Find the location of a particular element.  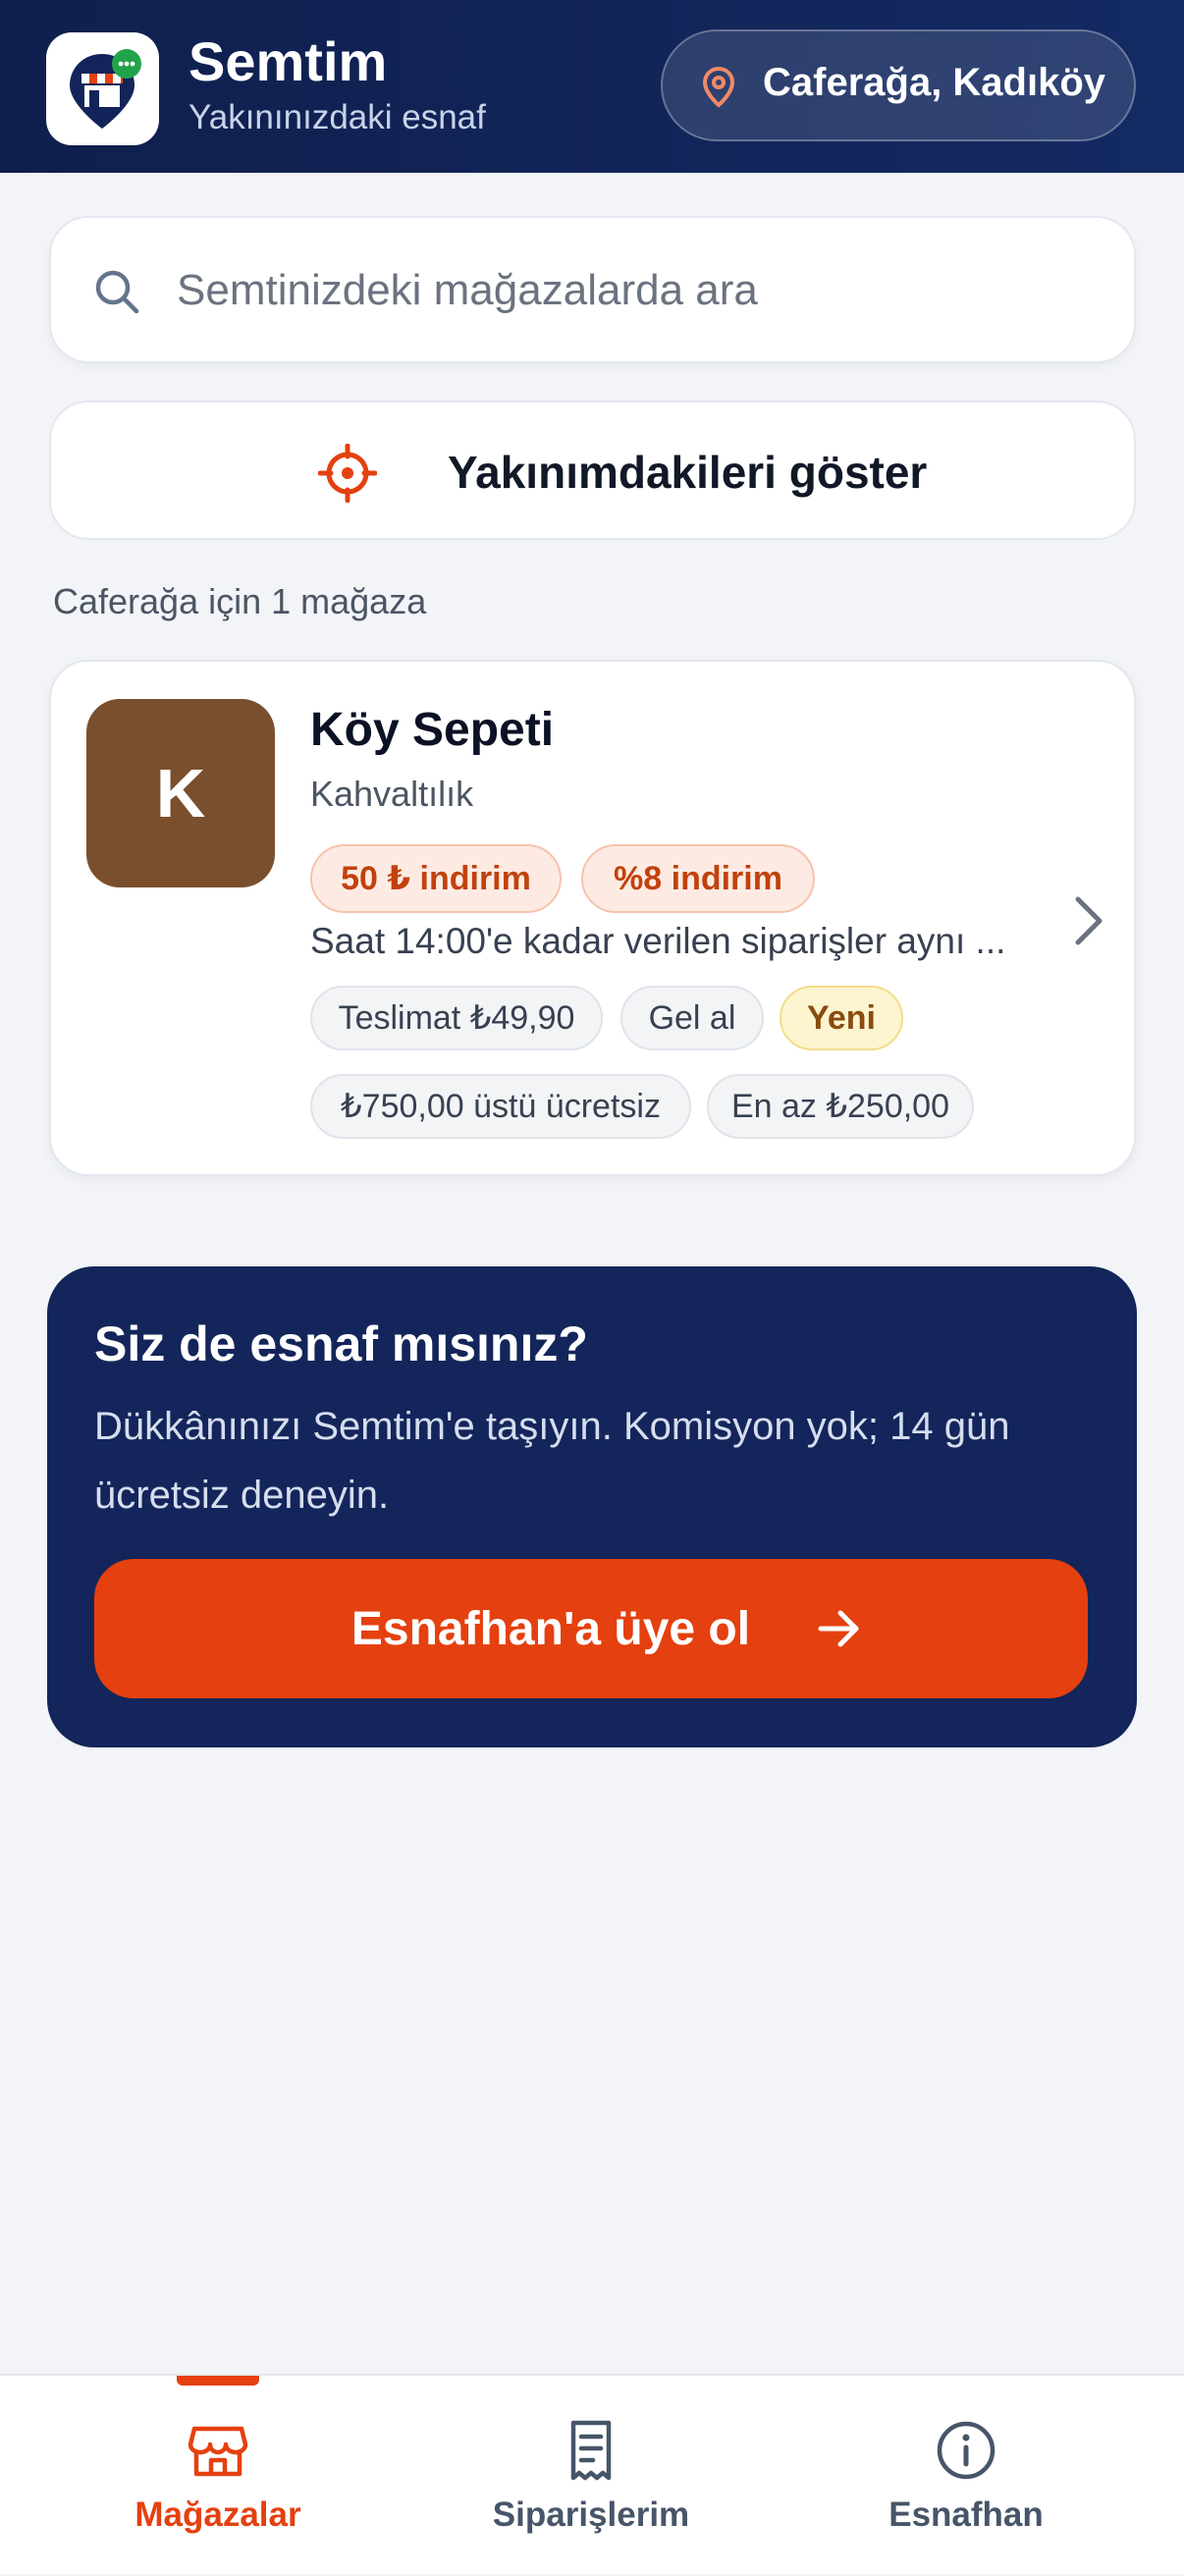

promo-badge: 50 ₺ indirim is located at coordinates (436, 878).